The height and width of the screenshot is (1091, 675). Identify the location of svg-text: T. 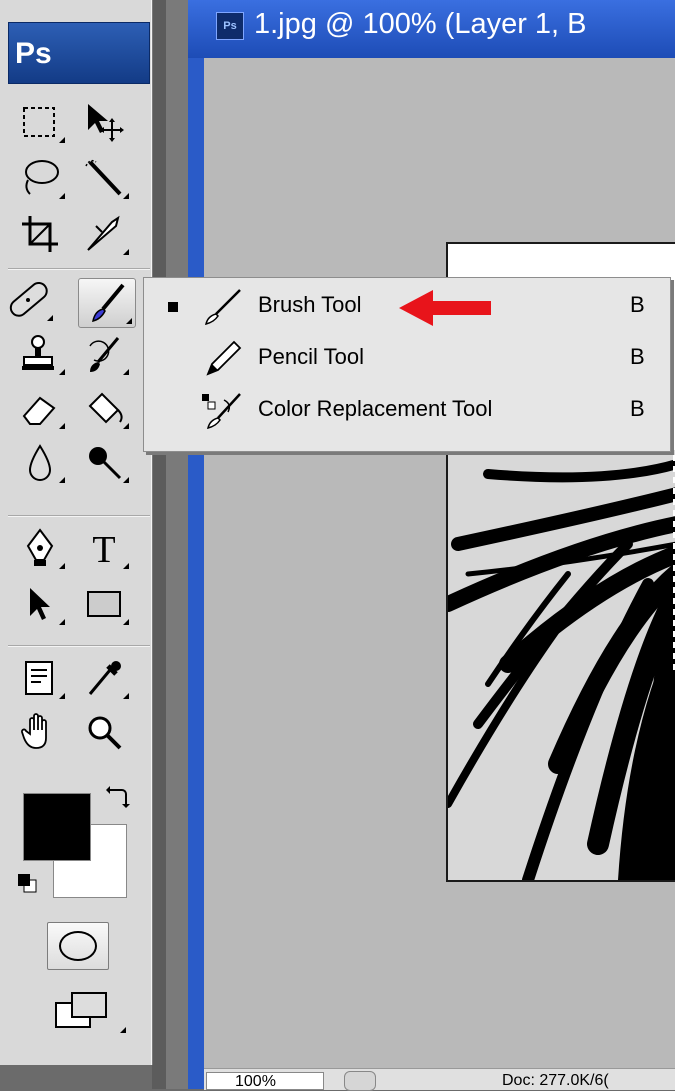
(103, 549).